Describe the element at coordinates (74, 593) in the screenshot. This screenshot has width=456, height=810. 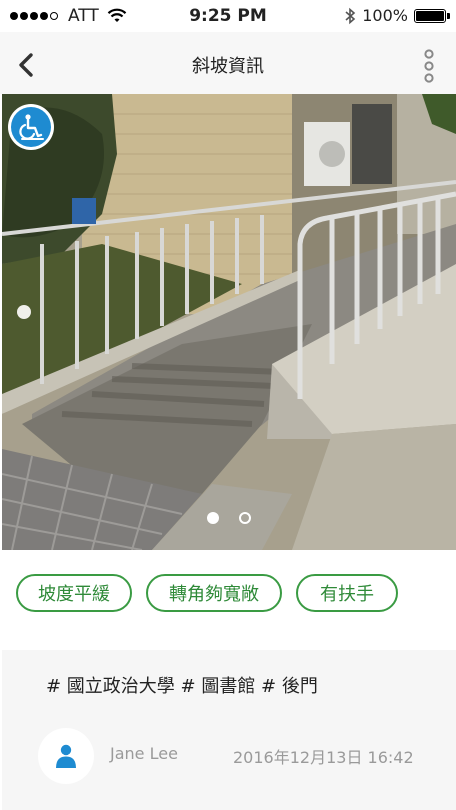
I see `tag-chip: 坡度平緩` at that location.